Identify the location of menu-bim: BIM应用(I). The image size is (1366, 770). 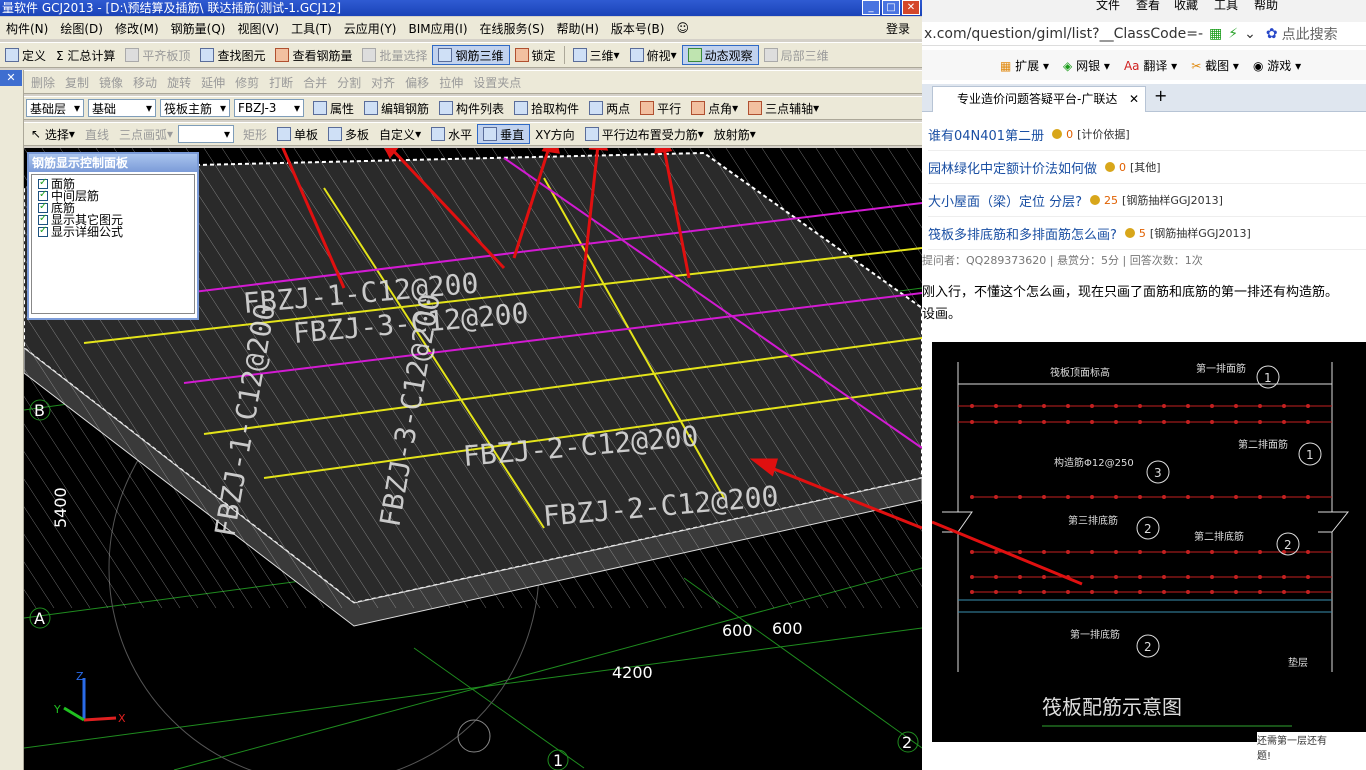
(437, 28).